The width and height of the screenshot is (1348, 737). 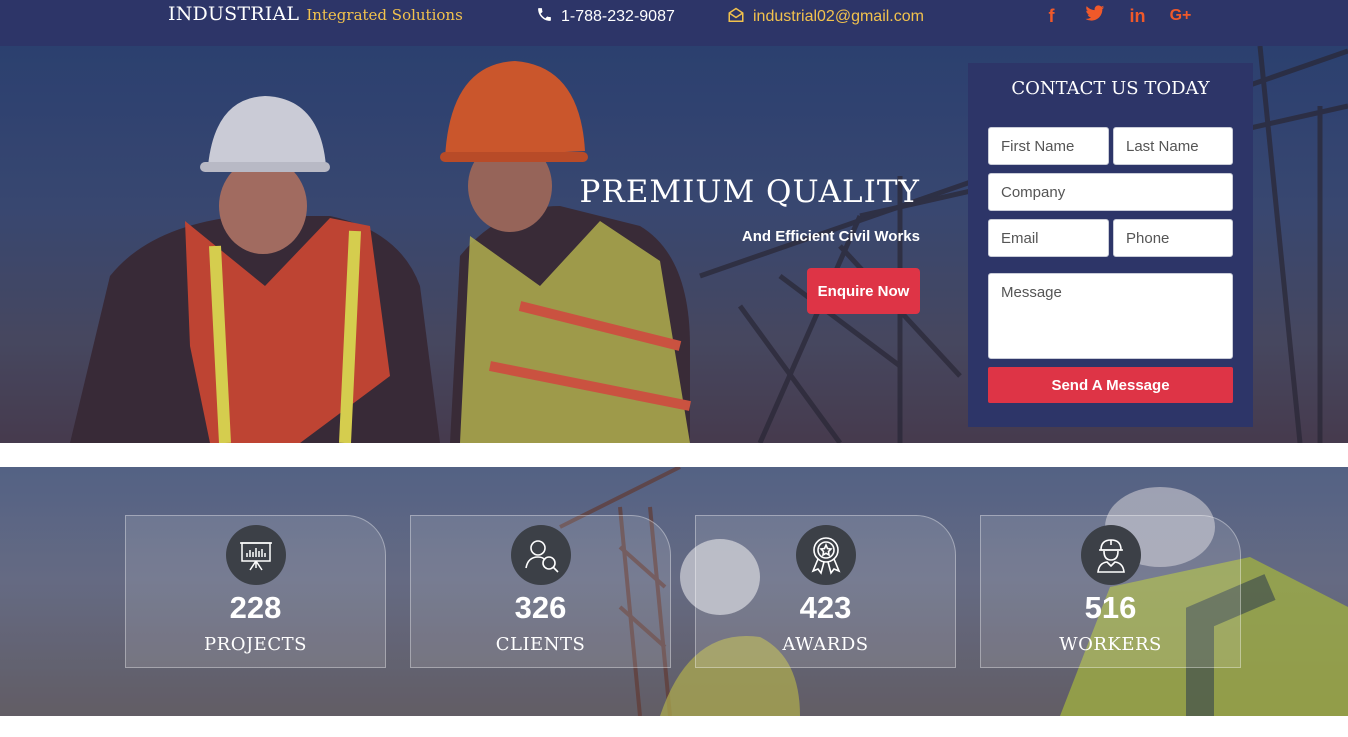 I want to click on phone-contact: 1-788-232-9087, so click(x=605, y=16).